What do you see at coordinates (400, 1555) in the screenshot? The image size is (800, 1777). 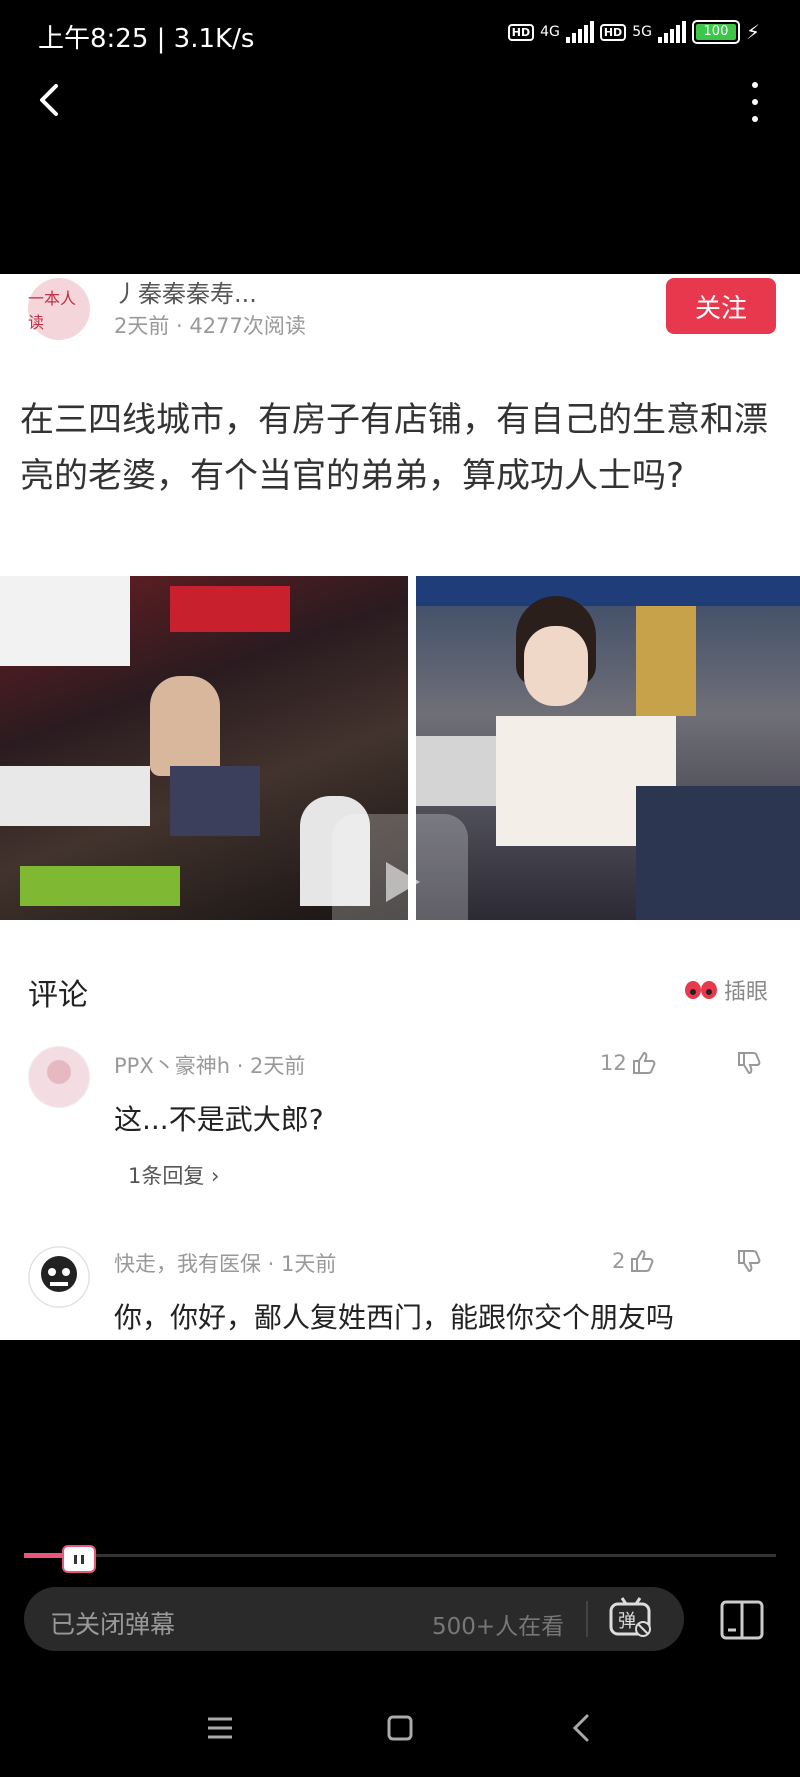 I see `progress-track` at bounding box center [400, 1555].